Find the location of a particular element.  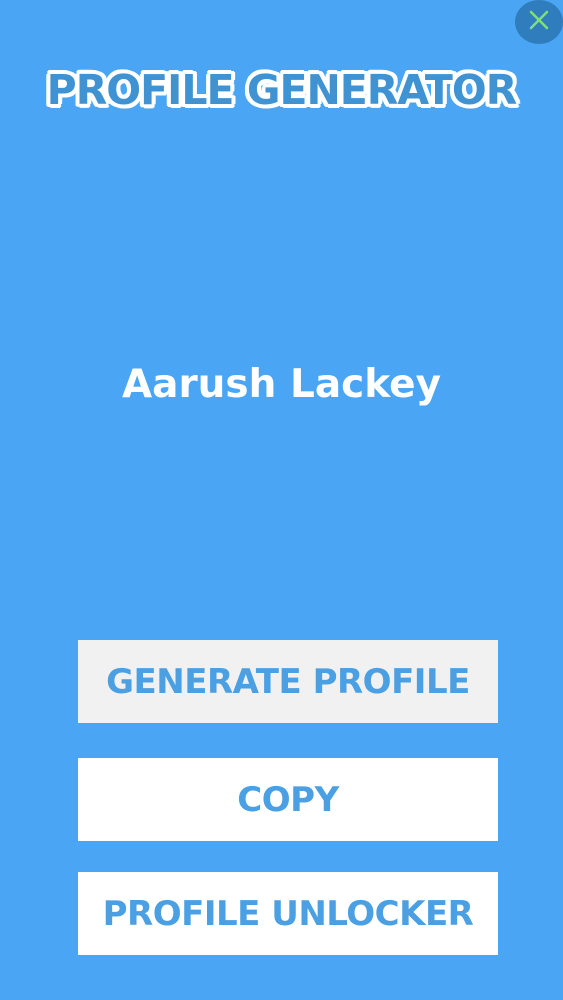

close-icon is located at coordinates (539, 22).